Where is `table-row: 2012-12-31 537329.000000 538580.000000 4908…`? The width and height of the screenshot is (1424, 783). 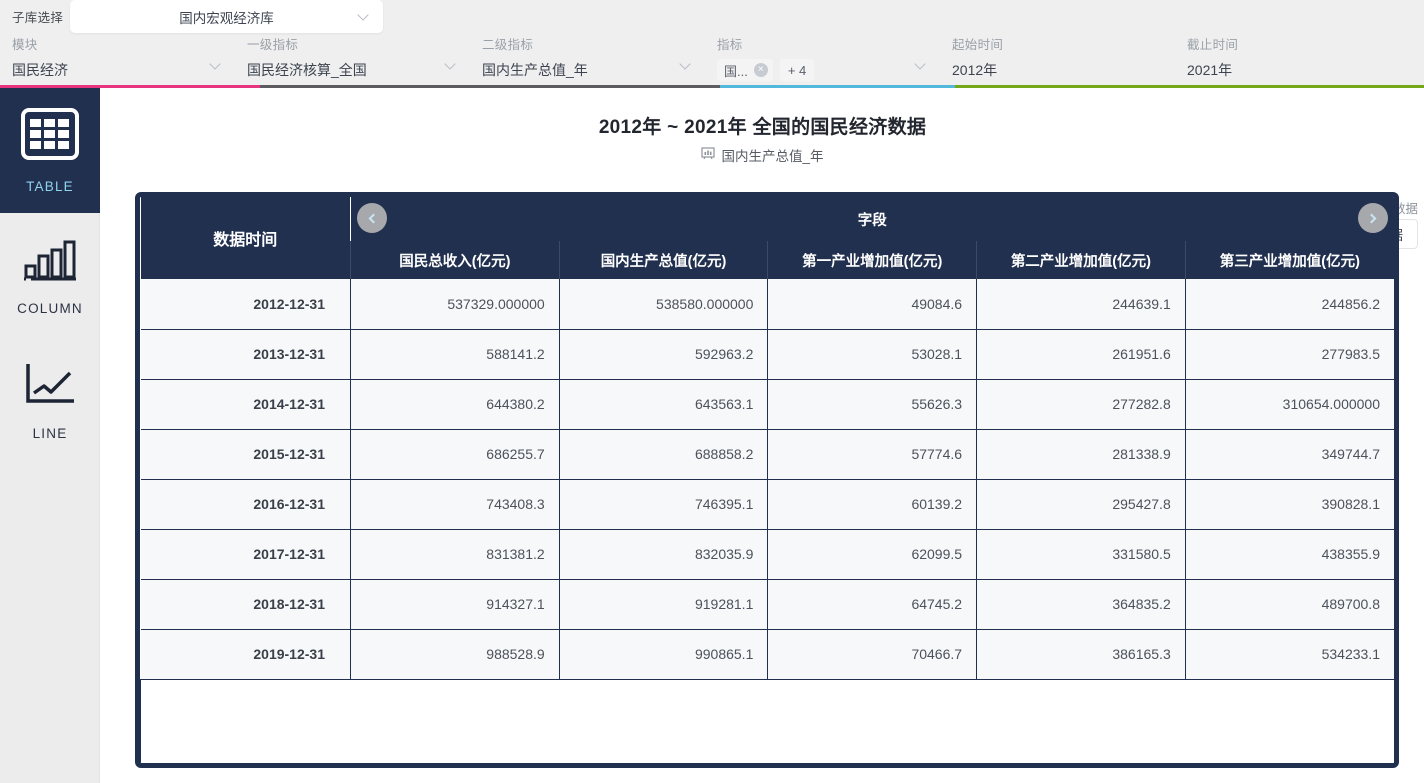
table-row: 2012-12-31 537329.000000 538580.000000 4908… is located at coordinates (767, 304).